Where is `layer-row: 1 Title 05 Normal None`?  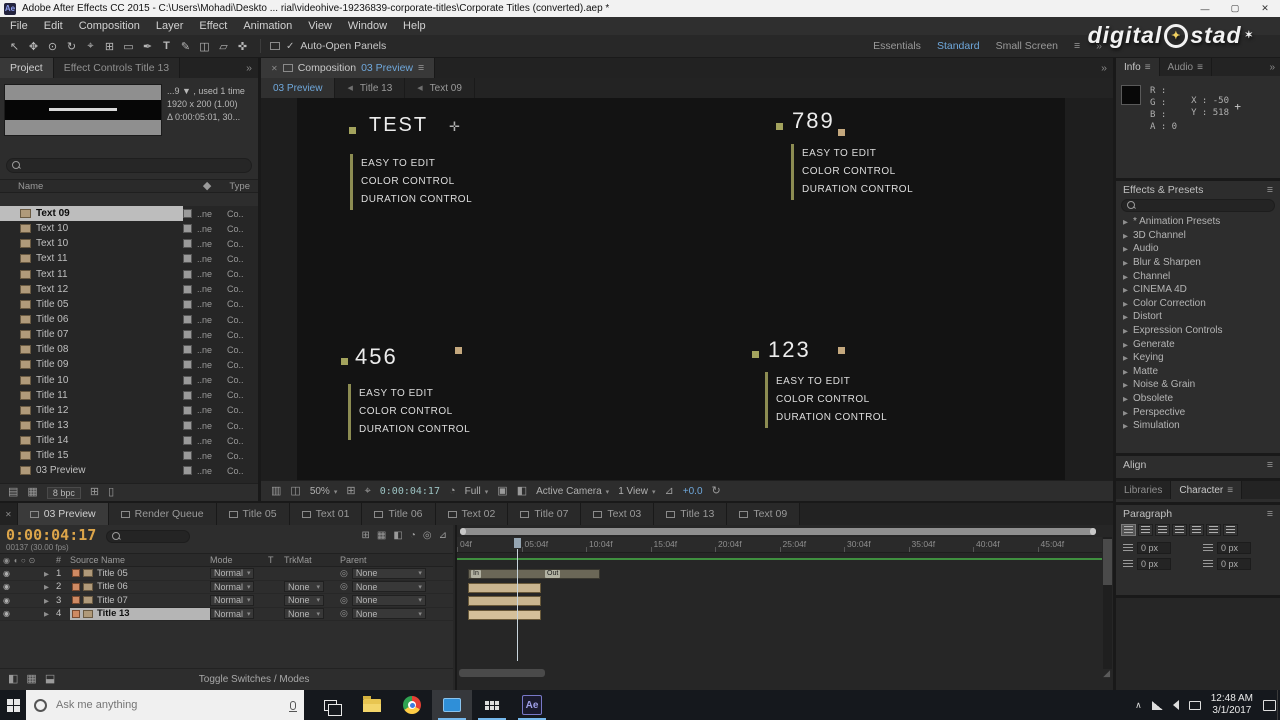 layer-row: 1 Title 05 Normal None is located at coordinates (226, 574).